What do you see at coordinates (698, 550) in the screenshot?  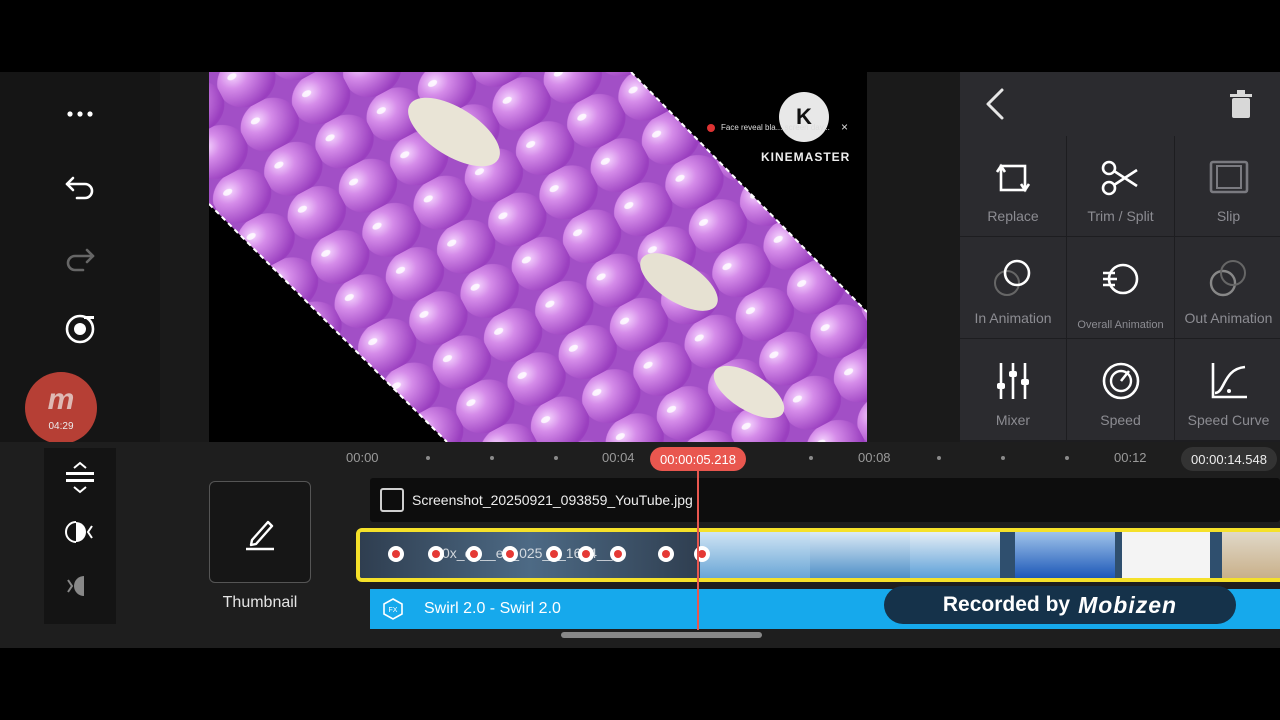 I see `playhead-line` at bounding box center [698, 550].